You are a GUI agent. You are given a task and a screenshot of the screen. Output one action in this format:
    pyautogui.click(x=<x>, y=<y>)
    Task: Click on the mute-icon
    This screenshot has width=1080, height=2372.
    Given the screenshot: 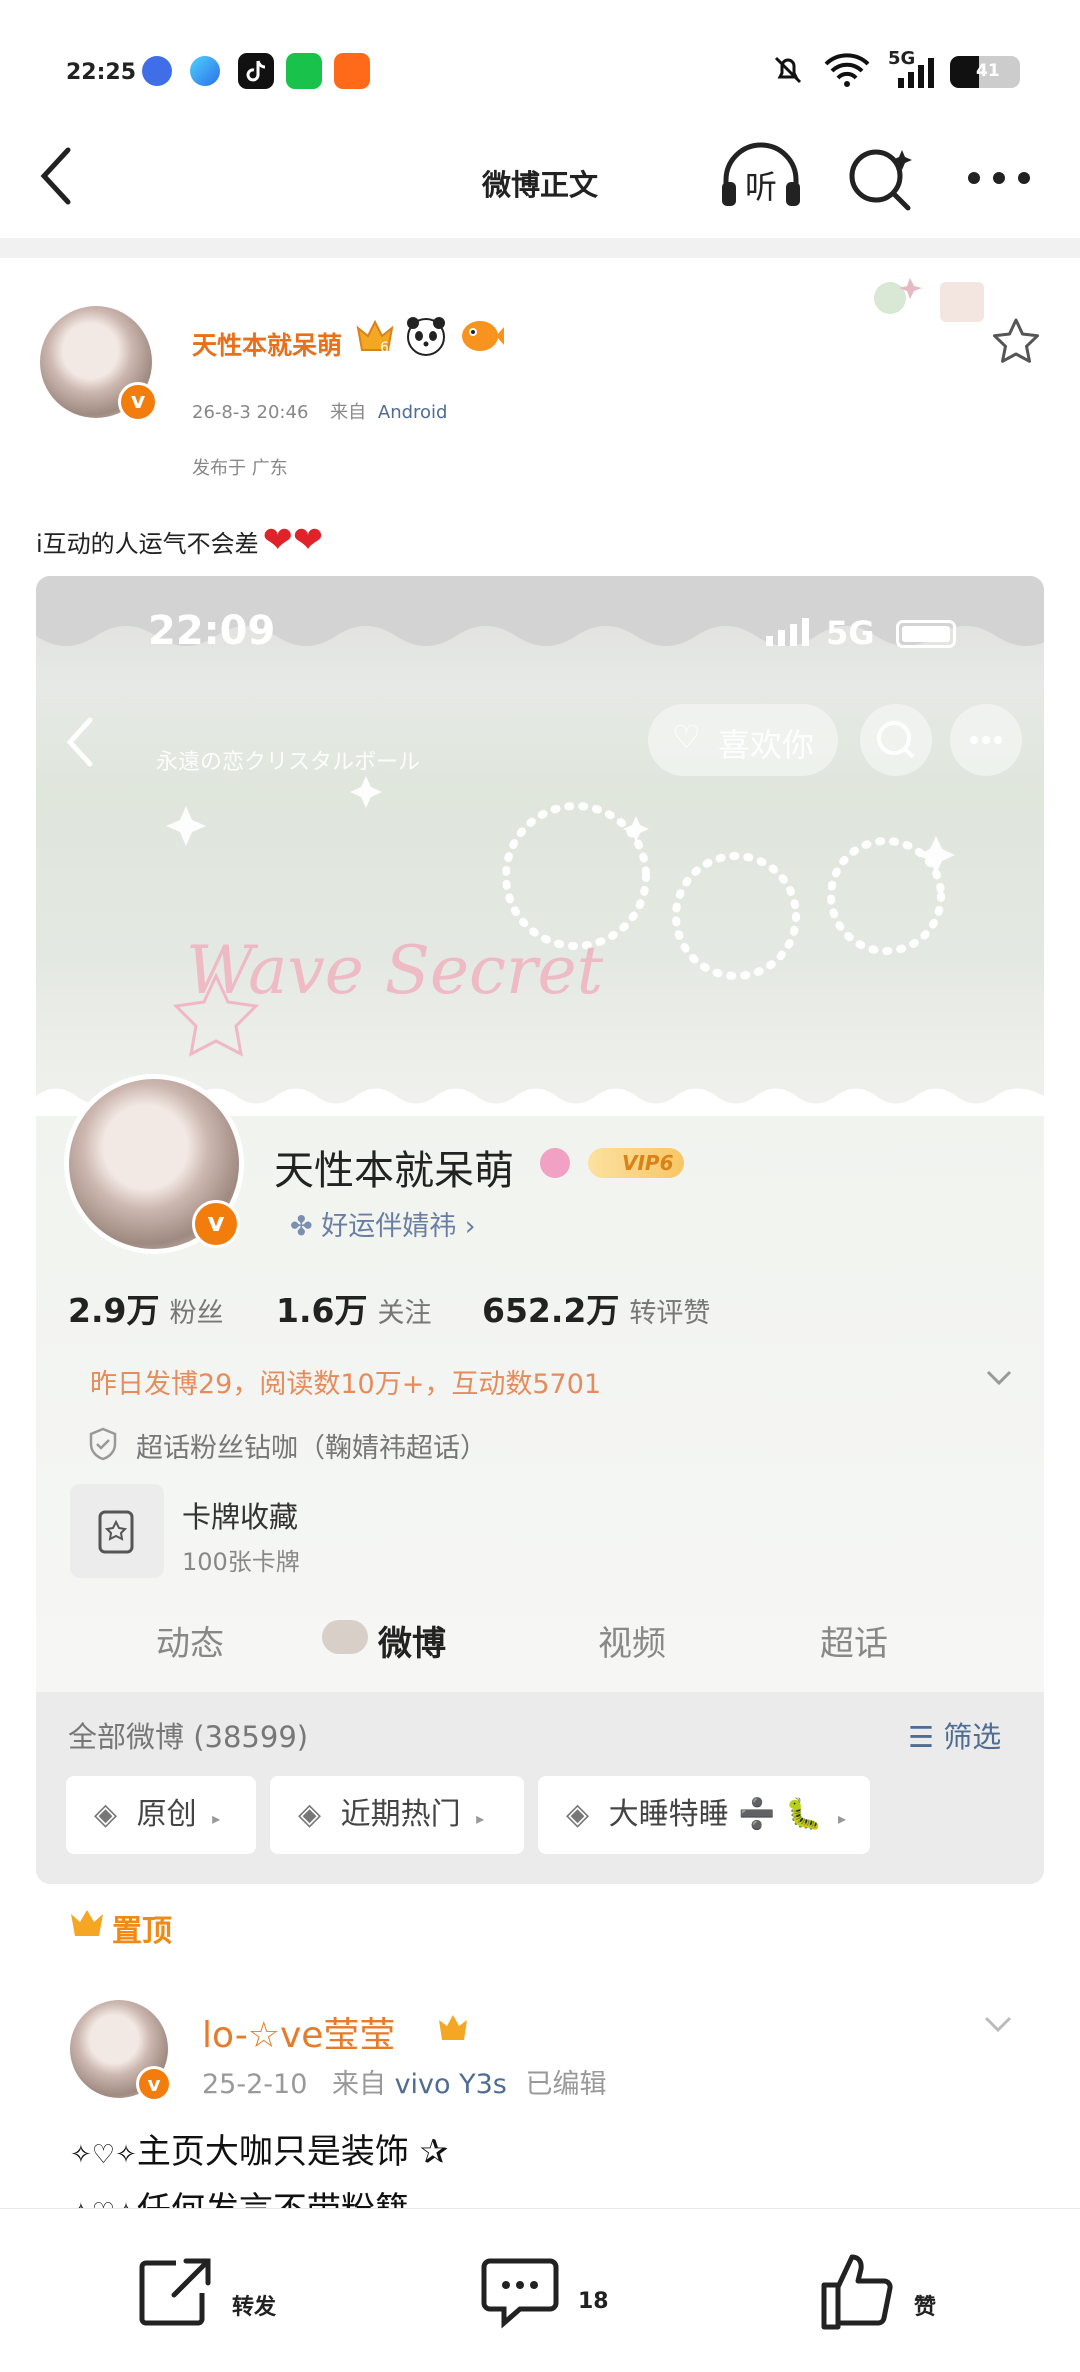 What is the action you would take?
    pyautogui.click(x=788, y=70)
    